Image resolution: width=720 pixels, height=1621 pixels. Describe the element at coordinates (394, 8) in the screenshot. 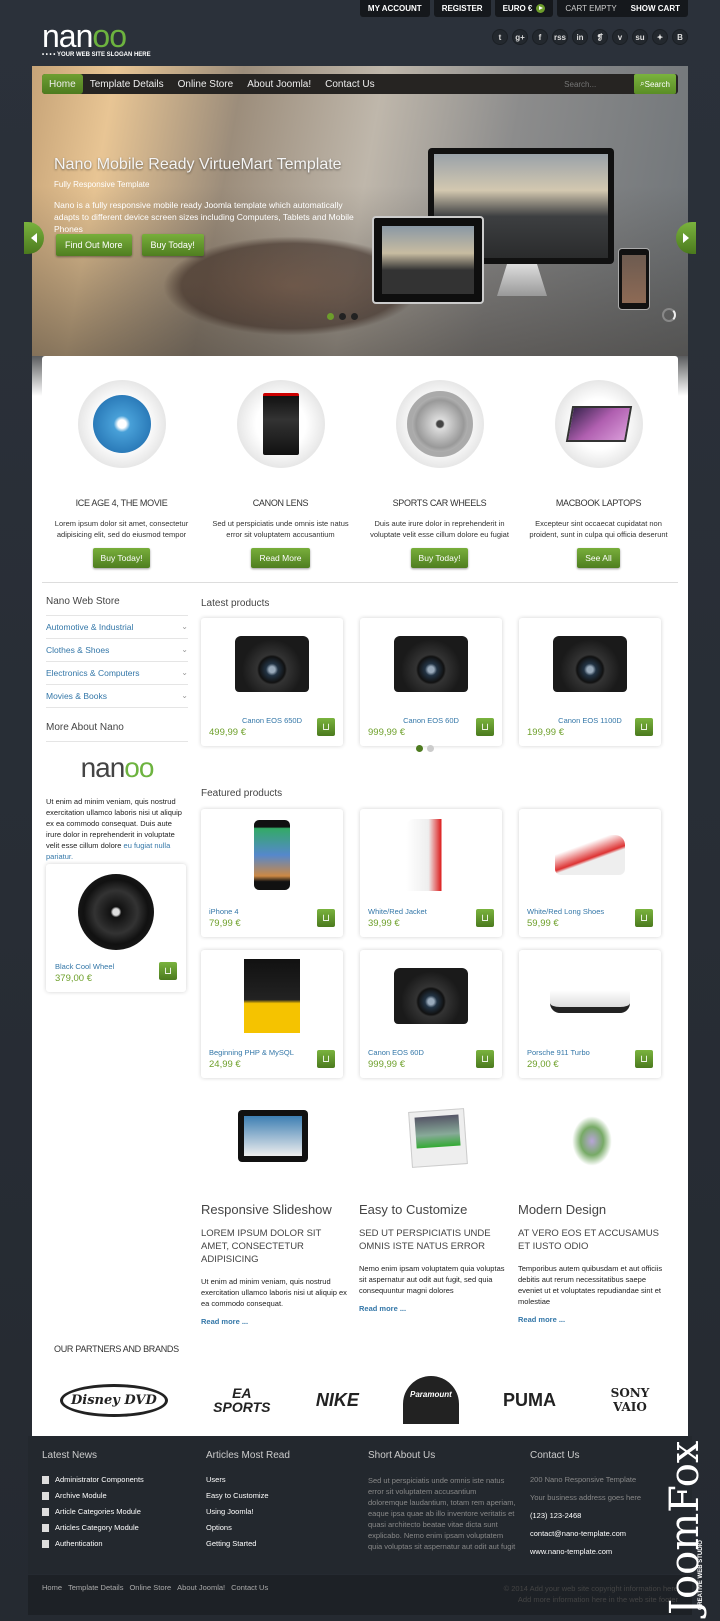

I see `my-account-link: MY ACCOUNT` at that location.